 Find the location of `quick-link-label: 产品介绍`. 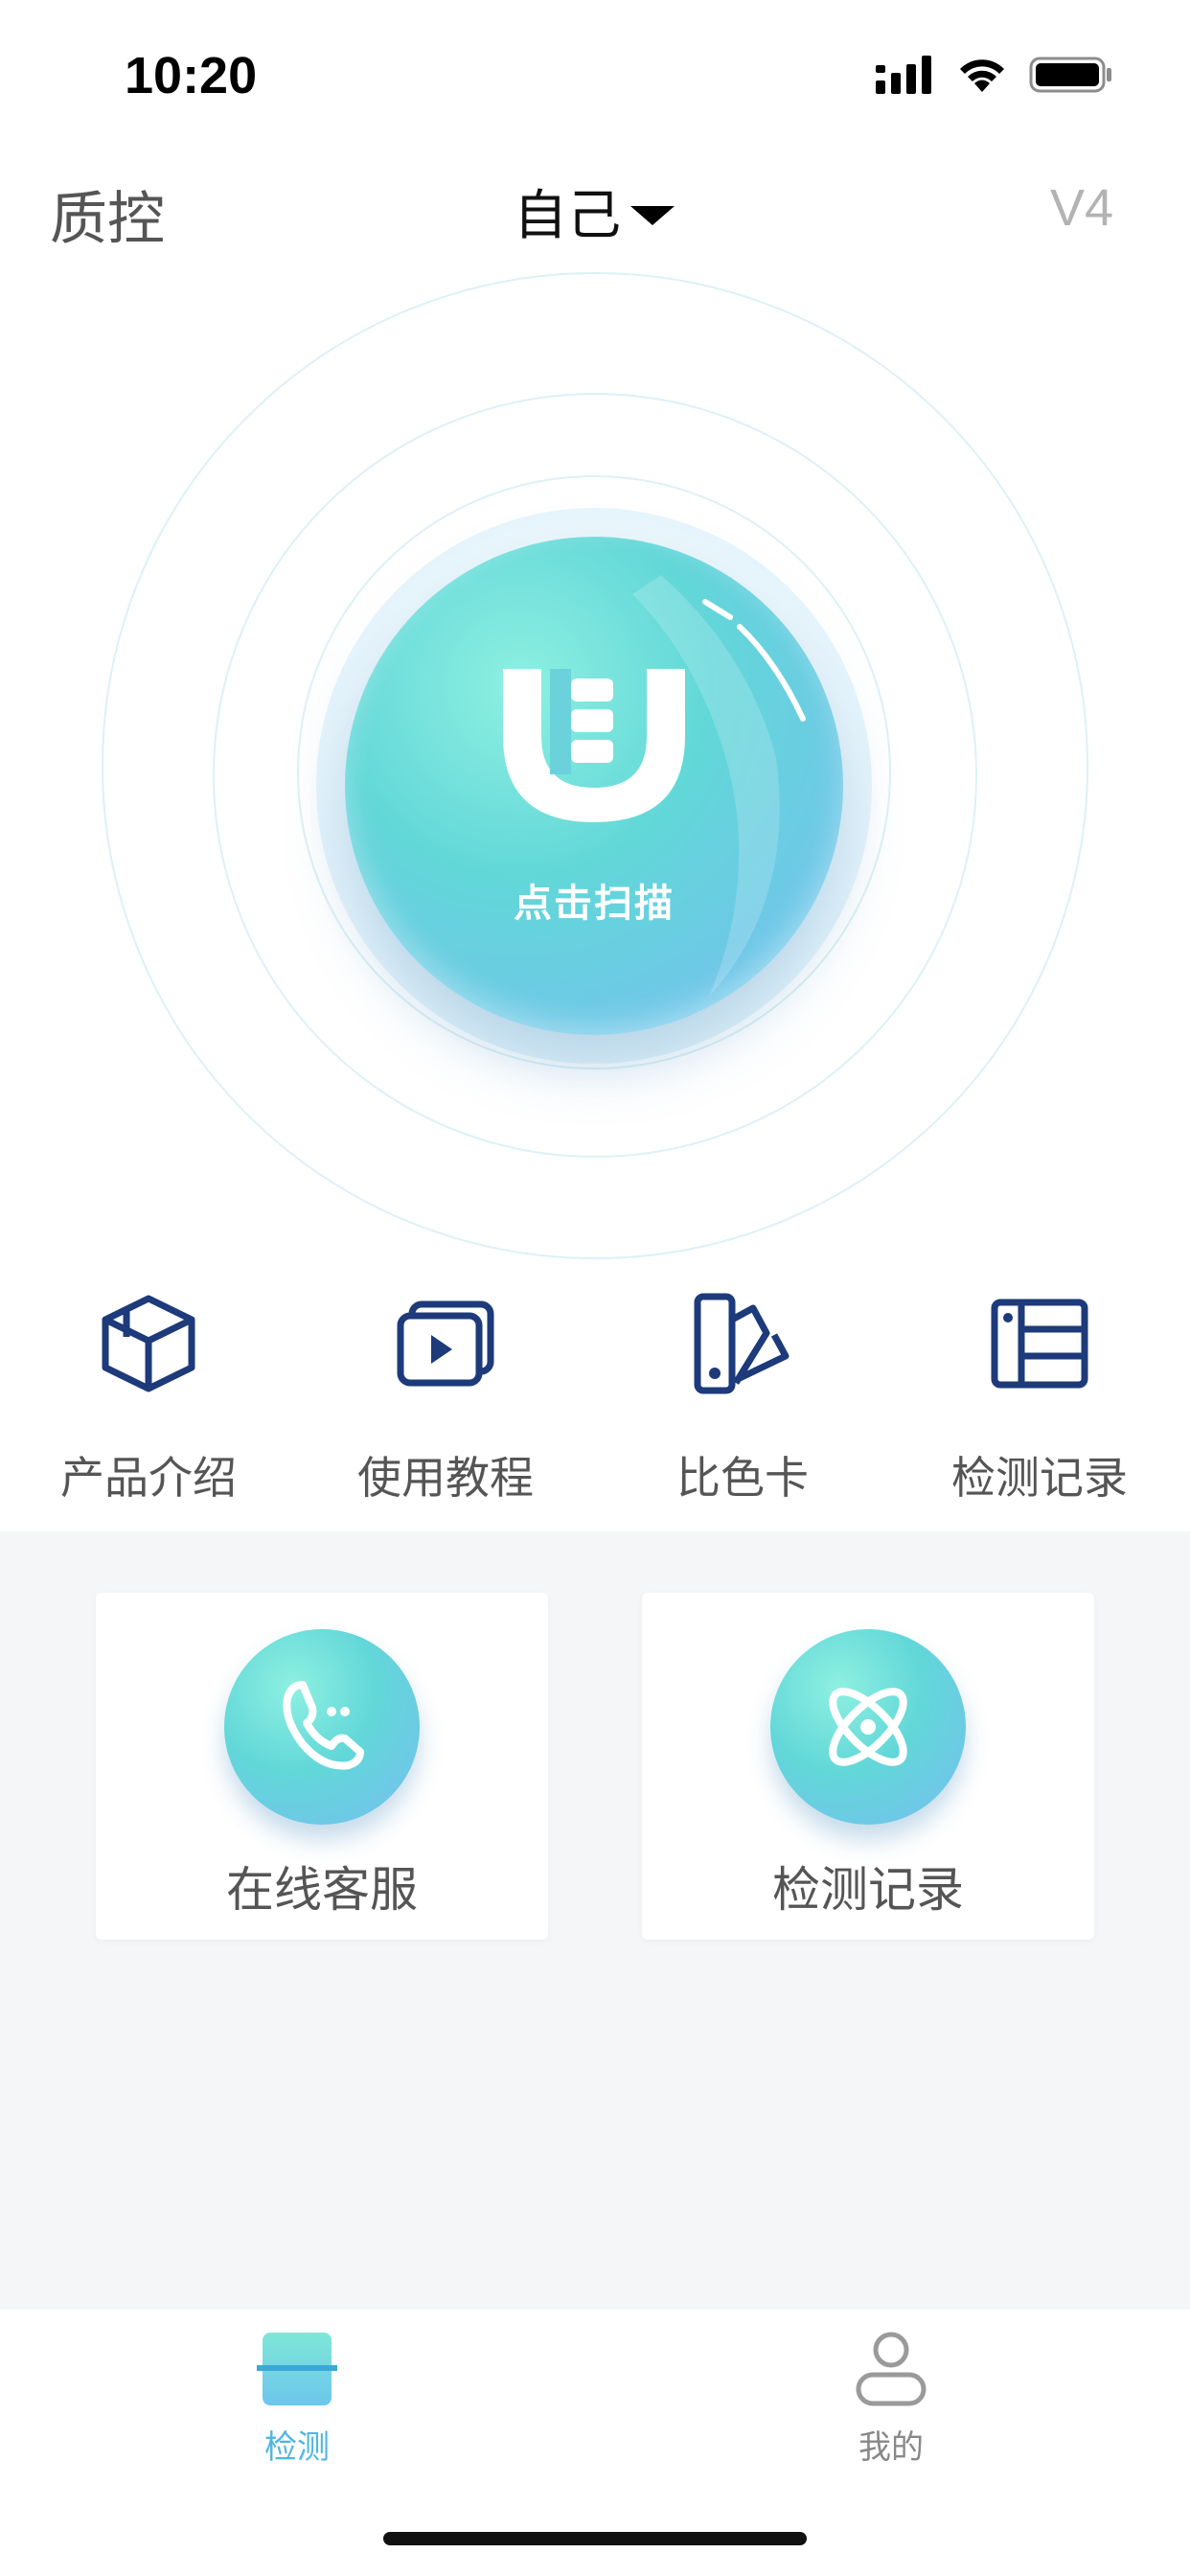

quick-link-label: 产品介绍 is located at coordinates (148, 1478).